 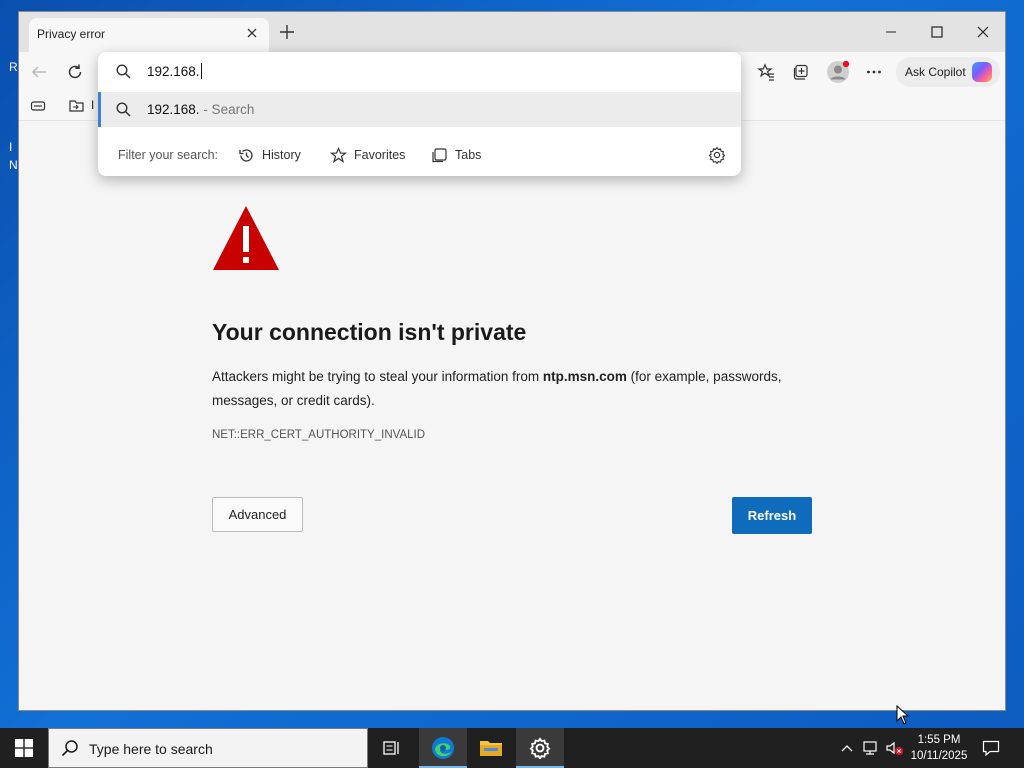 I want to click on edge-icon, so click(x=443, y=748).